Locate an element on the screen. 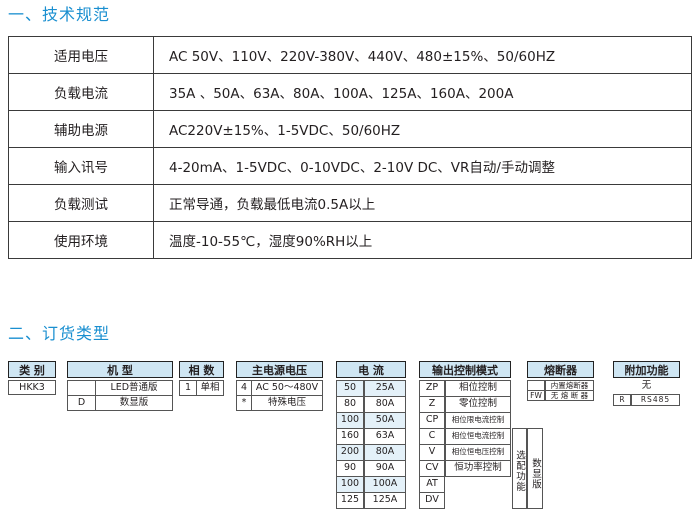  current-code: 200 is located at coordinates (350, 452).